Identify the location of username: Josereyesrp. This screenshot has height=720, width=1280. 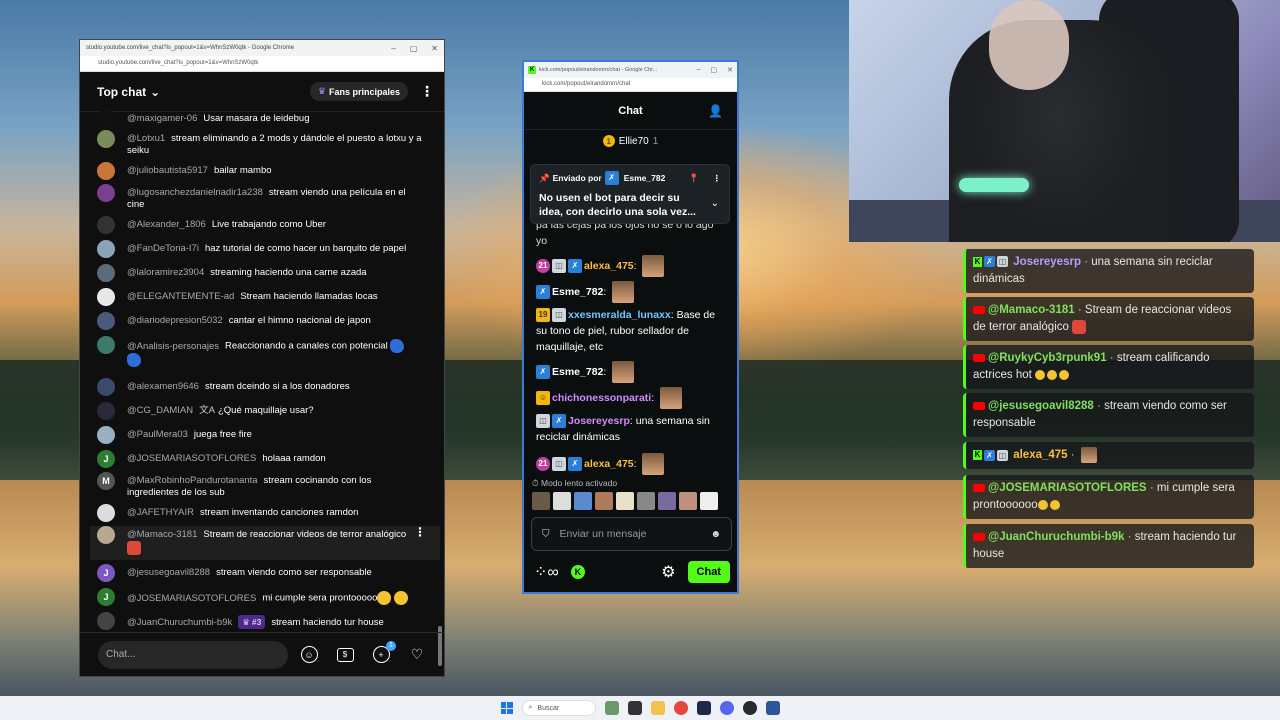
(599, 421).